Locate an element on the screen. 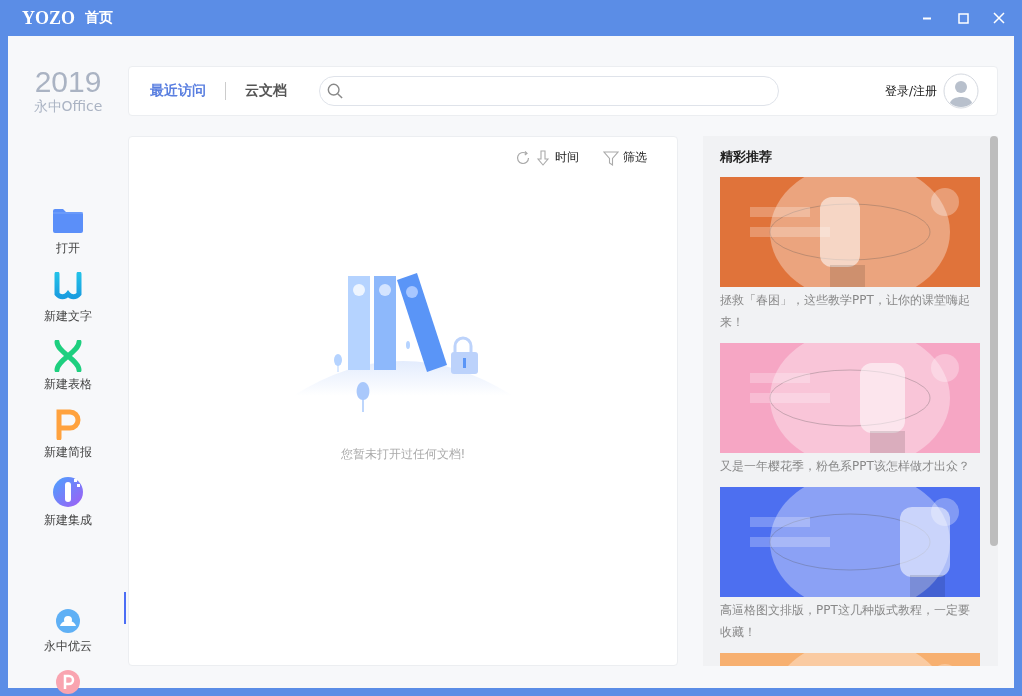  close-icon is located at coordinates (999, 18).